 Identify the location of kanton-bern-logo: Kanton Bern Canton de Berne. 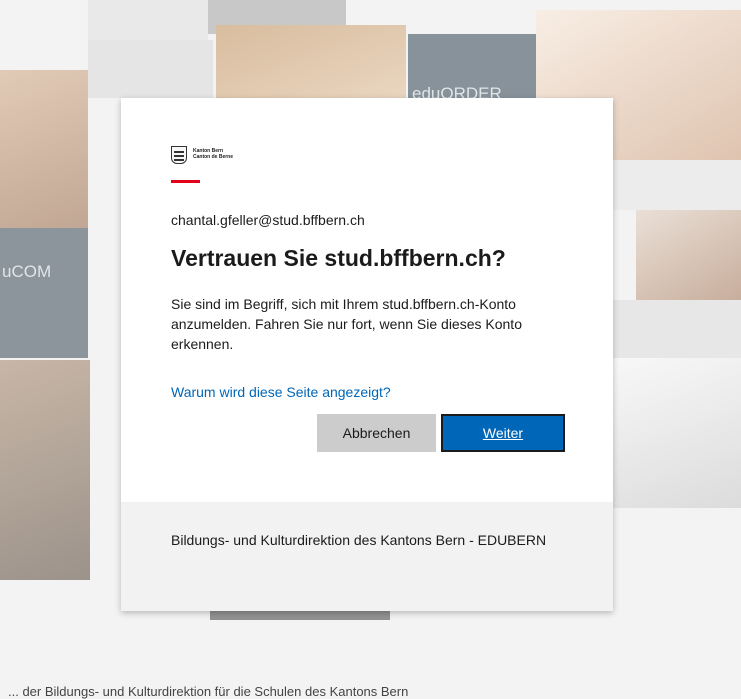
(226, 161).